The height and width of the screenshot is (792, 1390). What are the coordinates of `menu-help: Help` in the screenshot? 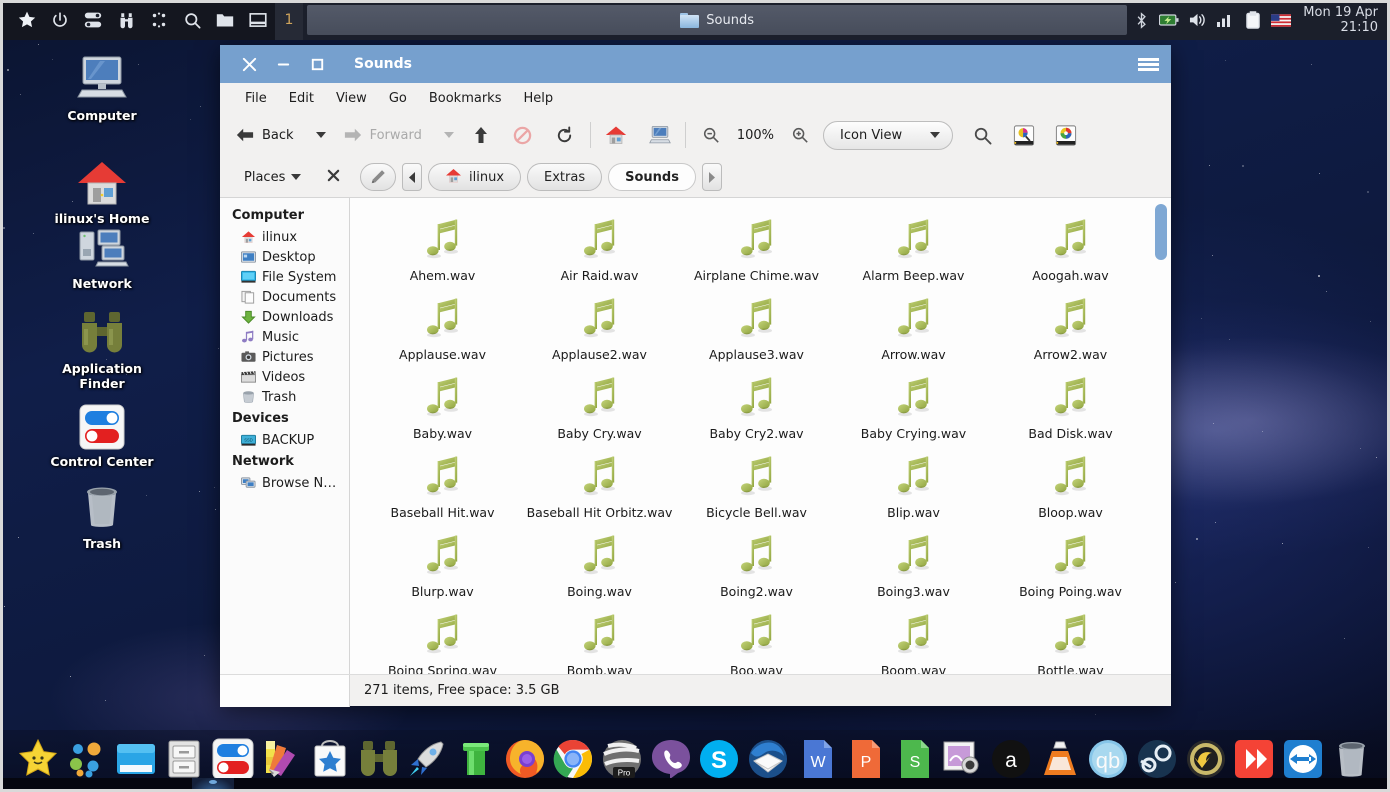 It's located at (538, 98).